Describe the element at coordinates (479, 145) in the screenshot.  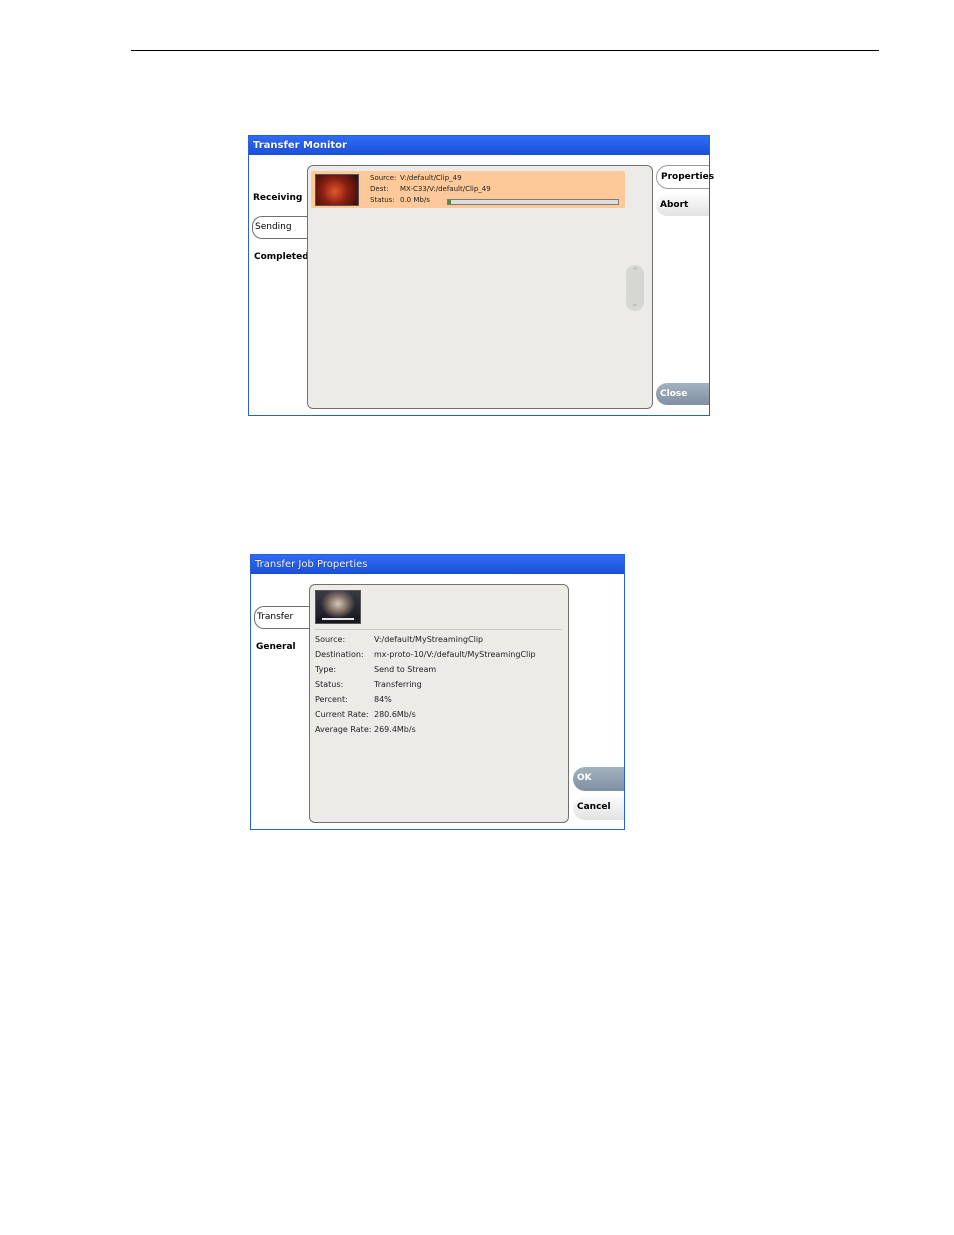
I see `transfer-monitor-title: Transfer Monitor` at that location.